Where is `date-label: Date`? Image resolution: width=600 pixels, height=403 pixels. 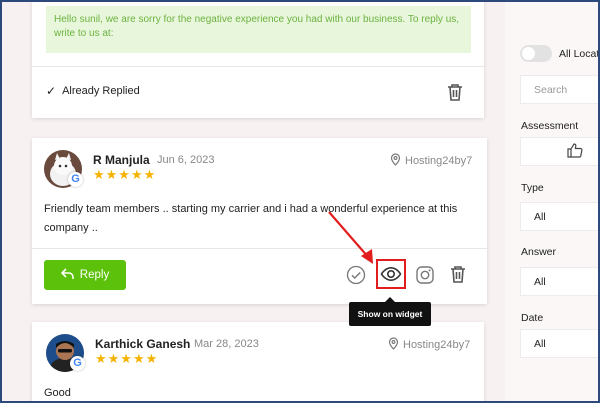
date-label: Date is located at coordinates (532, 318).